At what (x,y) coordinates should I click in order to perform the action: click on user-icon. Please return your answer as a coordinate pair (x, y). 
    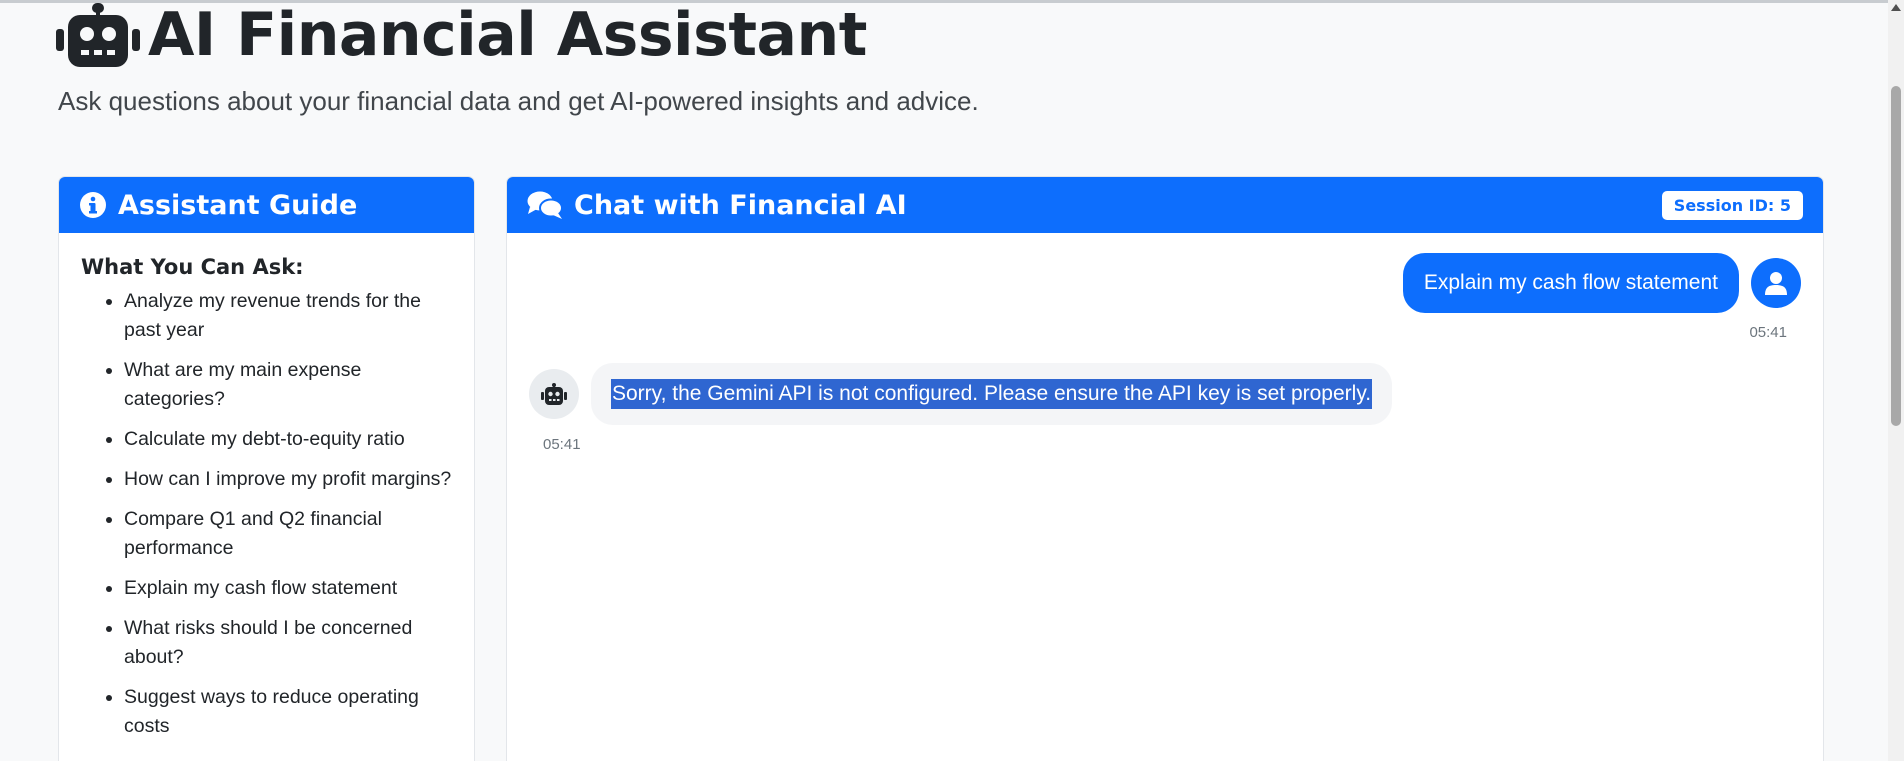
    Looking at the image, I should click on (1776, 283).